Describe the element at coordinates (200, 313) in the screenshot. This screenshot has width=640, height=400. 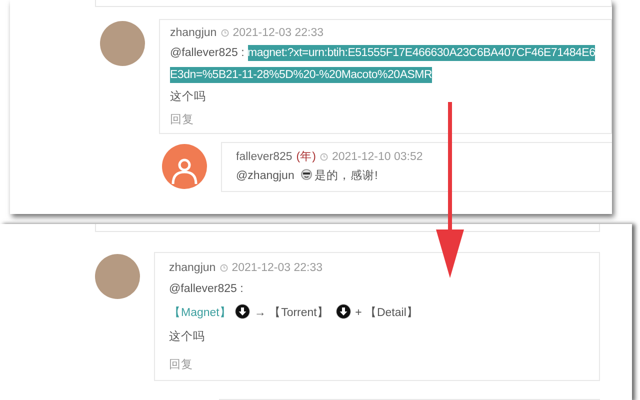
I see `magnet-link: 【Magnet】` at that location.